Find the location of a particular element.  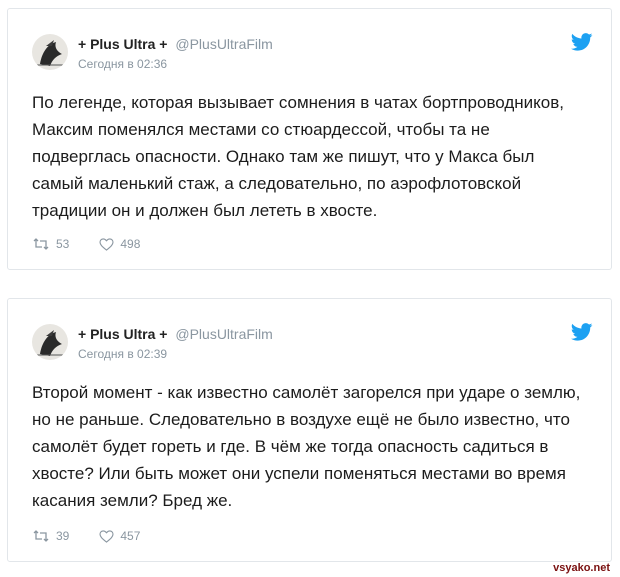

like-action: 498 is located at coordinates (119, 244).